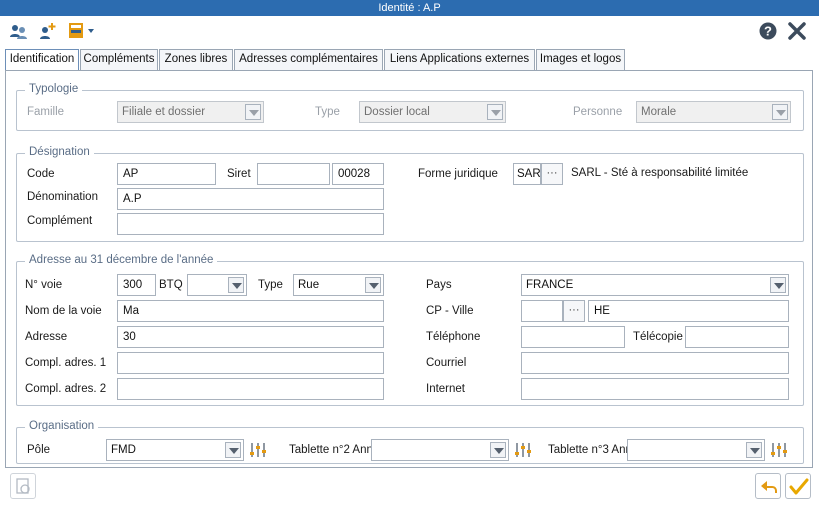 The height and width of the screenshot is (506, 819). Describe the element at coordinates (552, 174) in the screenshot. I see `forme-juridique-lookup-button: ···` at that location.